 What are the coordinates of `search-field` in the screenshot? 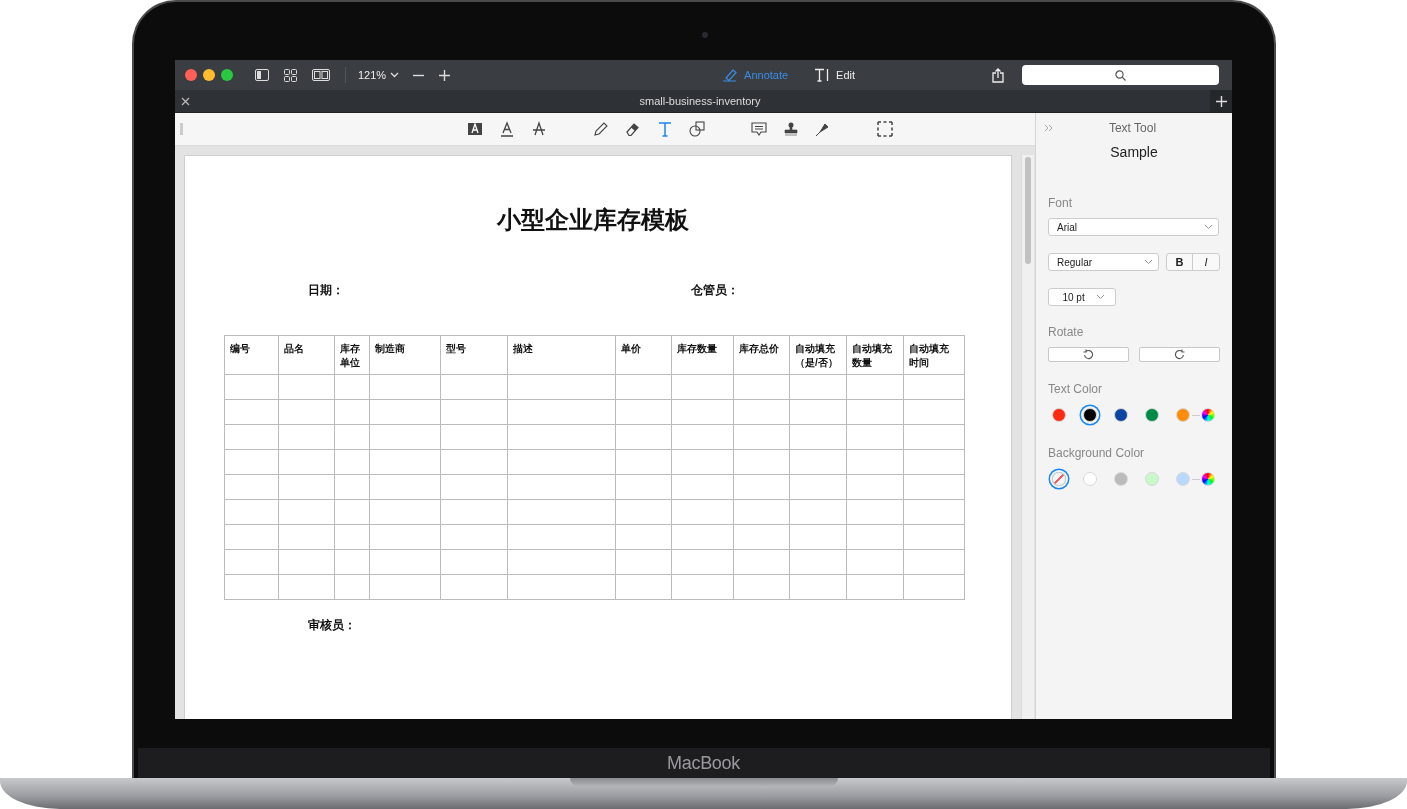 It's located at (1120, 75).